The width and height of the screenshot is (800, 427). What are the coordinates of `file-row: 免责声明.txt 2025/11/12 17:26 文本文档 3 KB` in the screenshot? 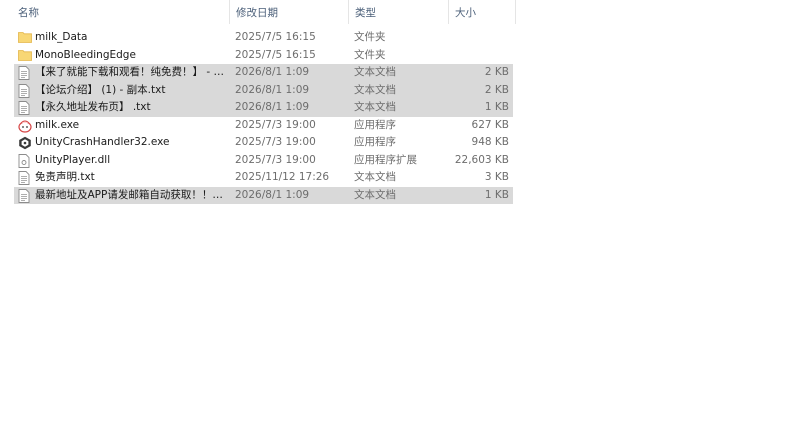 It's located at (263, 178).